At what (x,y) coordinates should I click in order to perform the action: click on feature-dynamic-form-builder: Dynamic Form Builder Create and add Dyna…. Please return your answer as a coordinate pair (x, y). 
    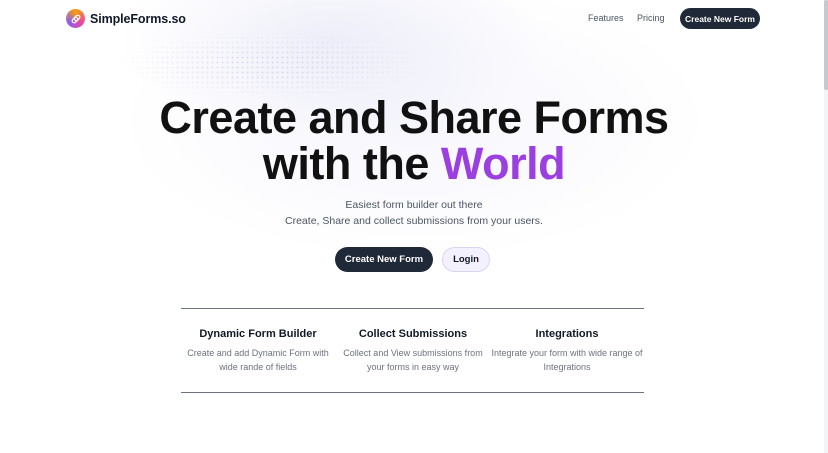
    Looking at the image, I should click on (258, 351).